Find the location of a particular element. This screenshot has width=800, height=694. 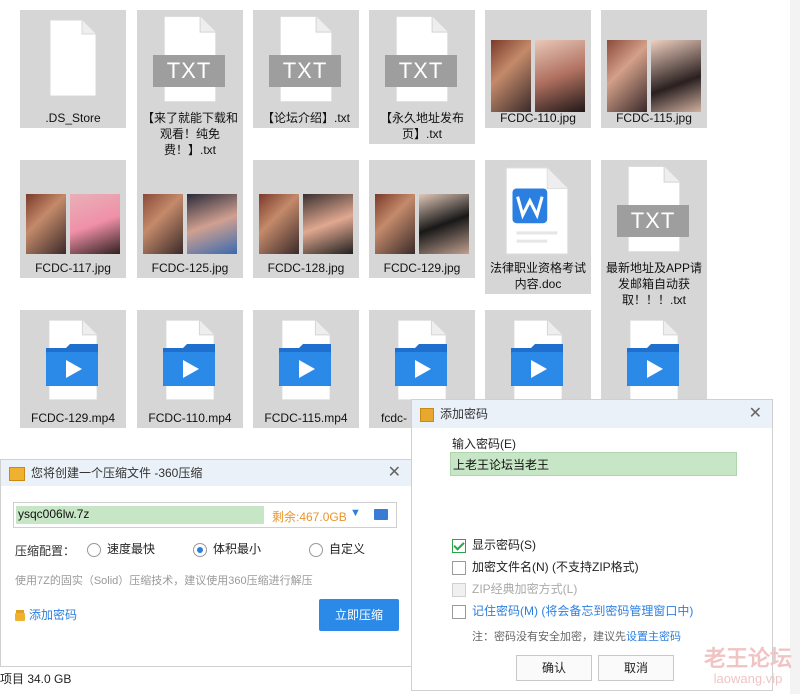

archive-app-icon is located at coordinates (17, 473).